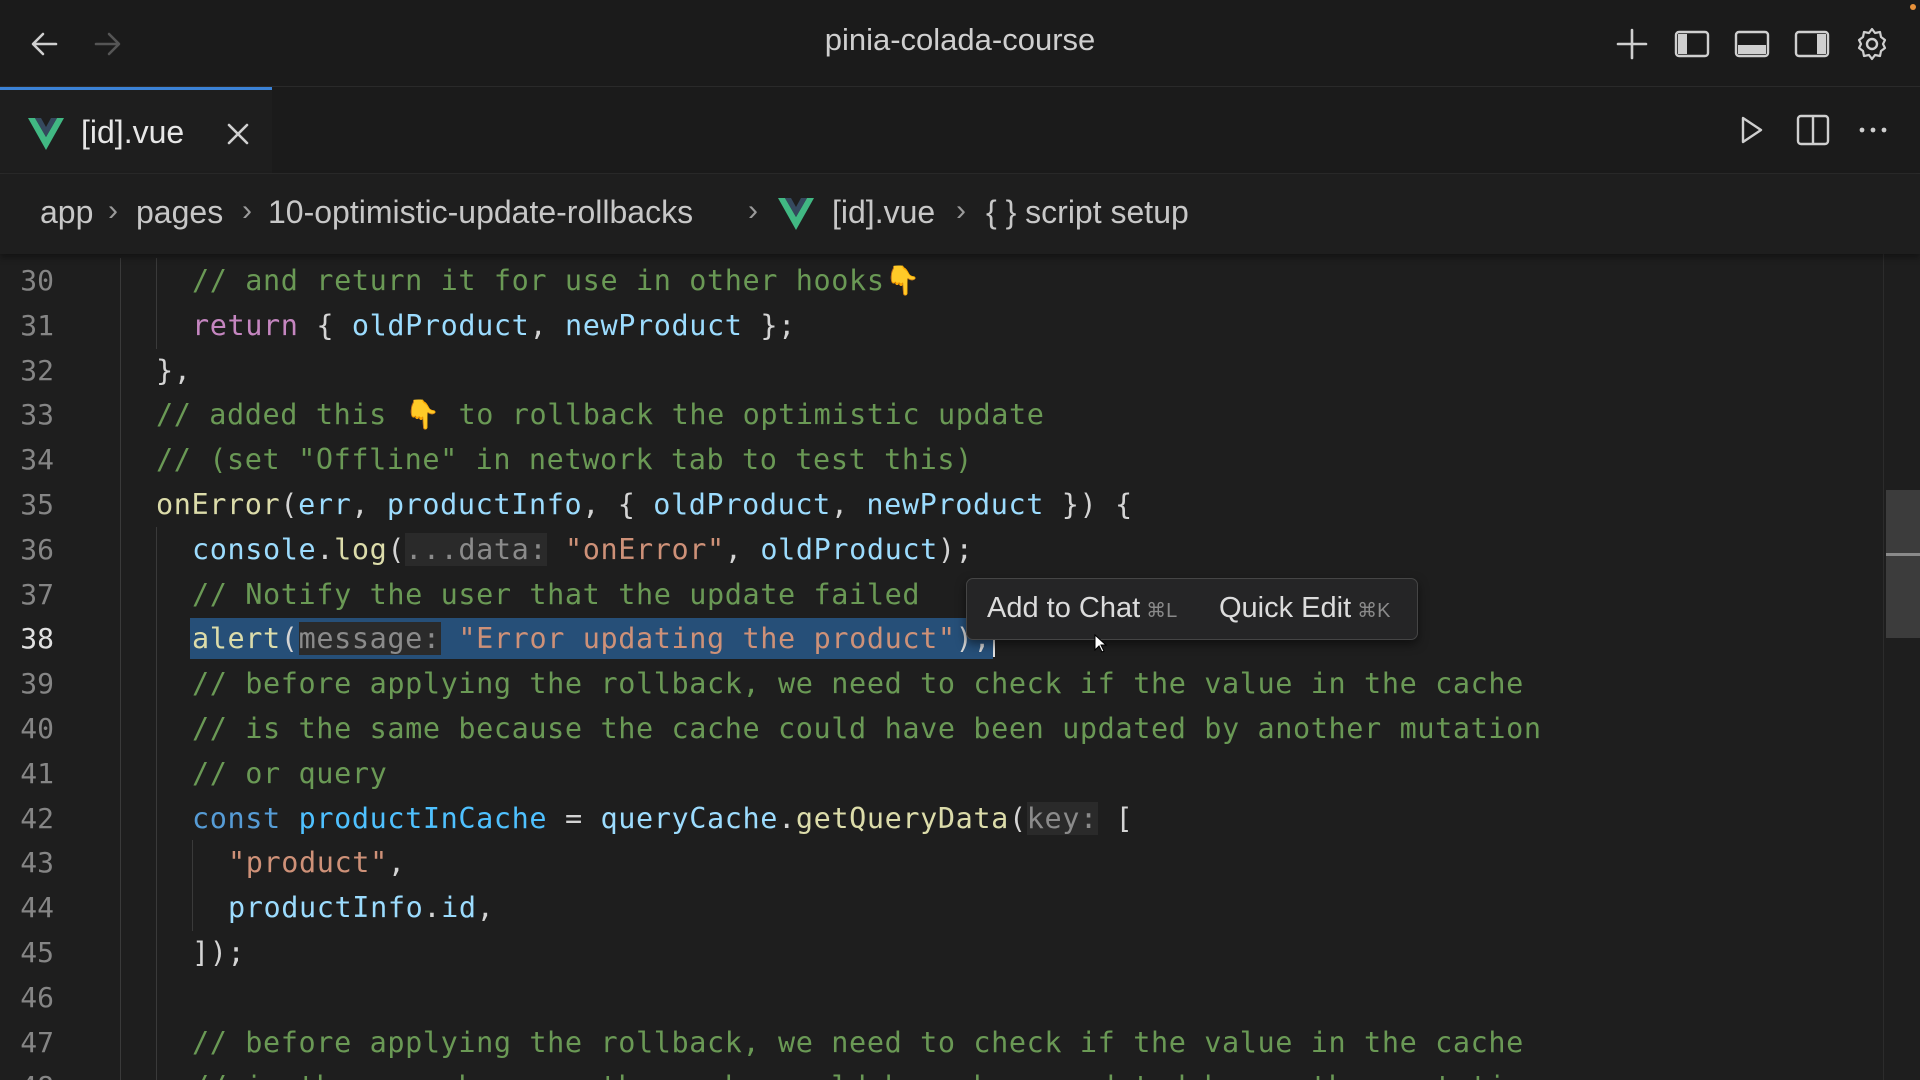  What do you see at coordinates (1751, 130) in the screenshot?
I see `run-icon` at bounding box center [1751, 130].